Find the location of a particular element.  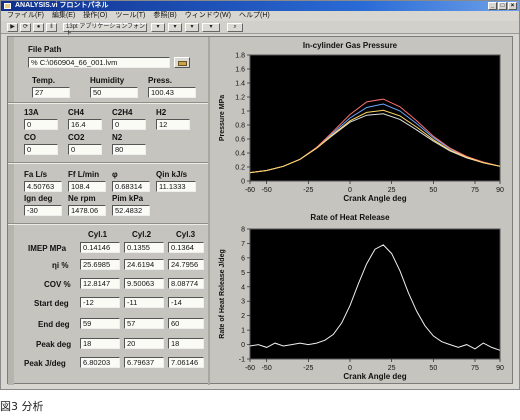

cov-cyl2: 9.50063 is located at coordinates (144, 283).